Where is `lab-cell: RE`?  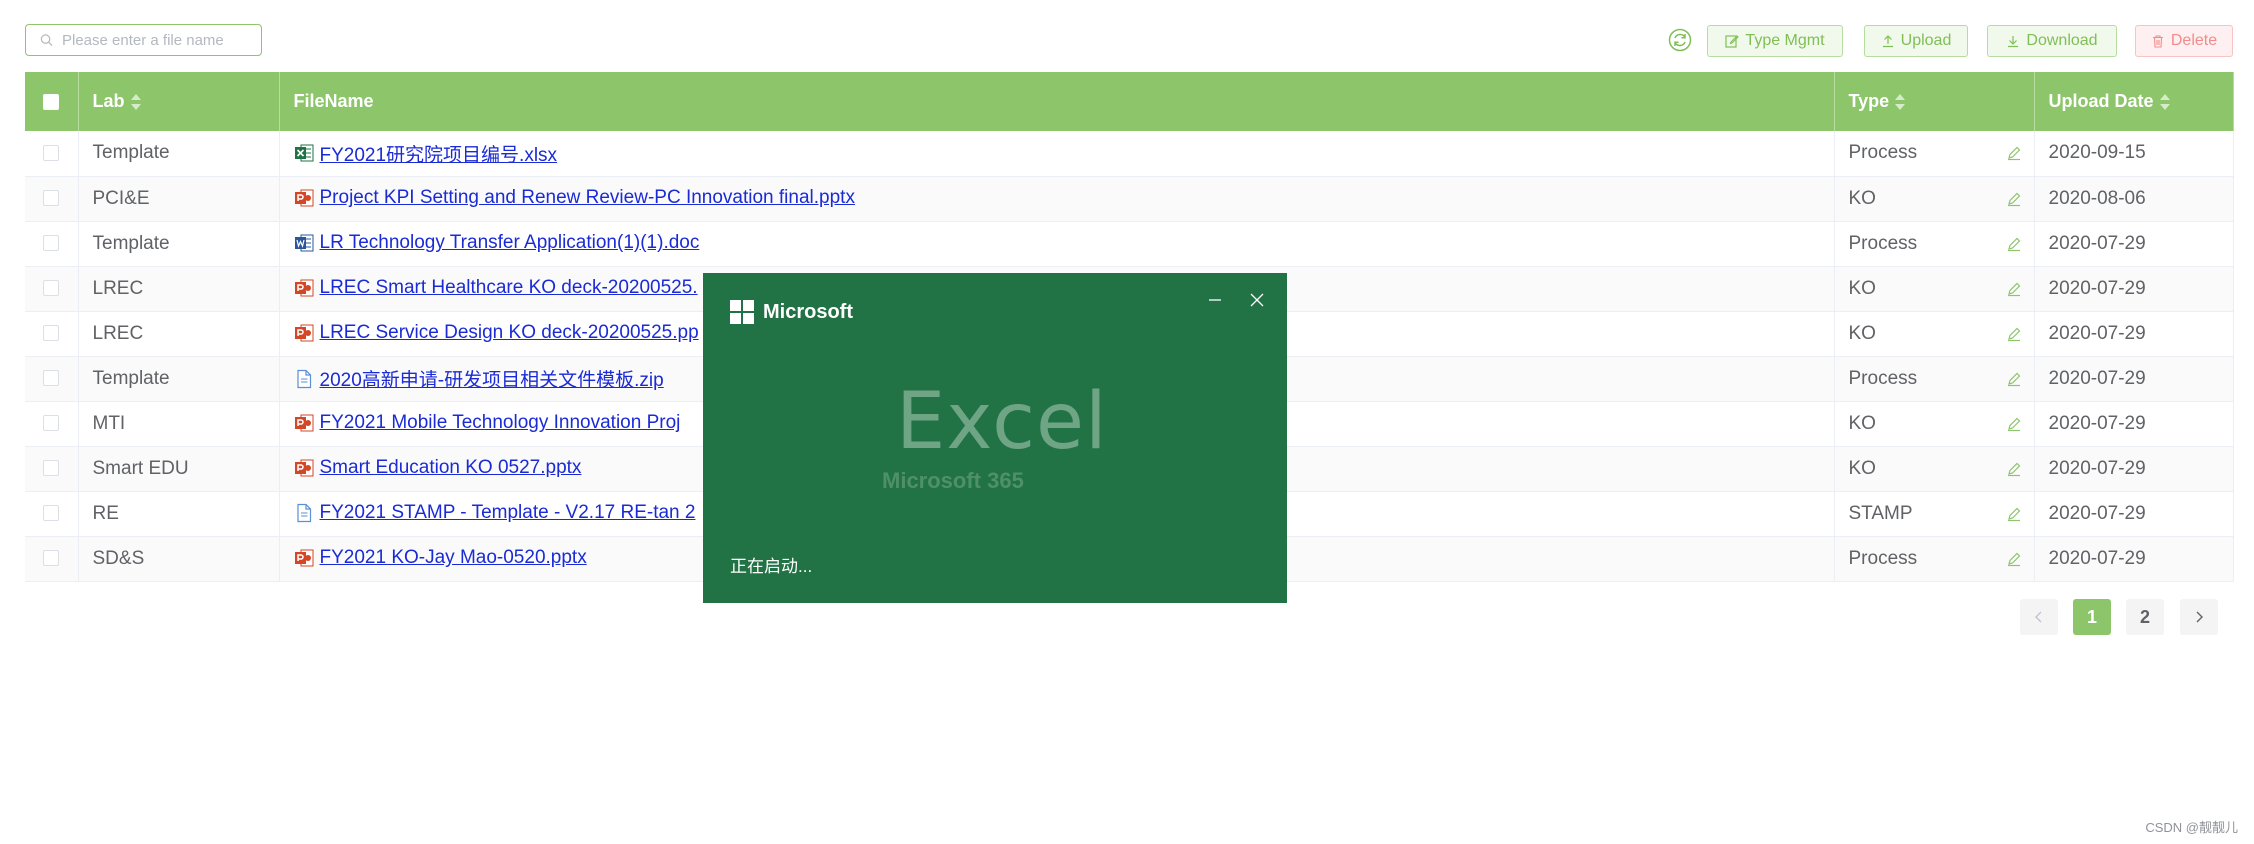 lab-cell: RE is located at coordinates (179, 514).